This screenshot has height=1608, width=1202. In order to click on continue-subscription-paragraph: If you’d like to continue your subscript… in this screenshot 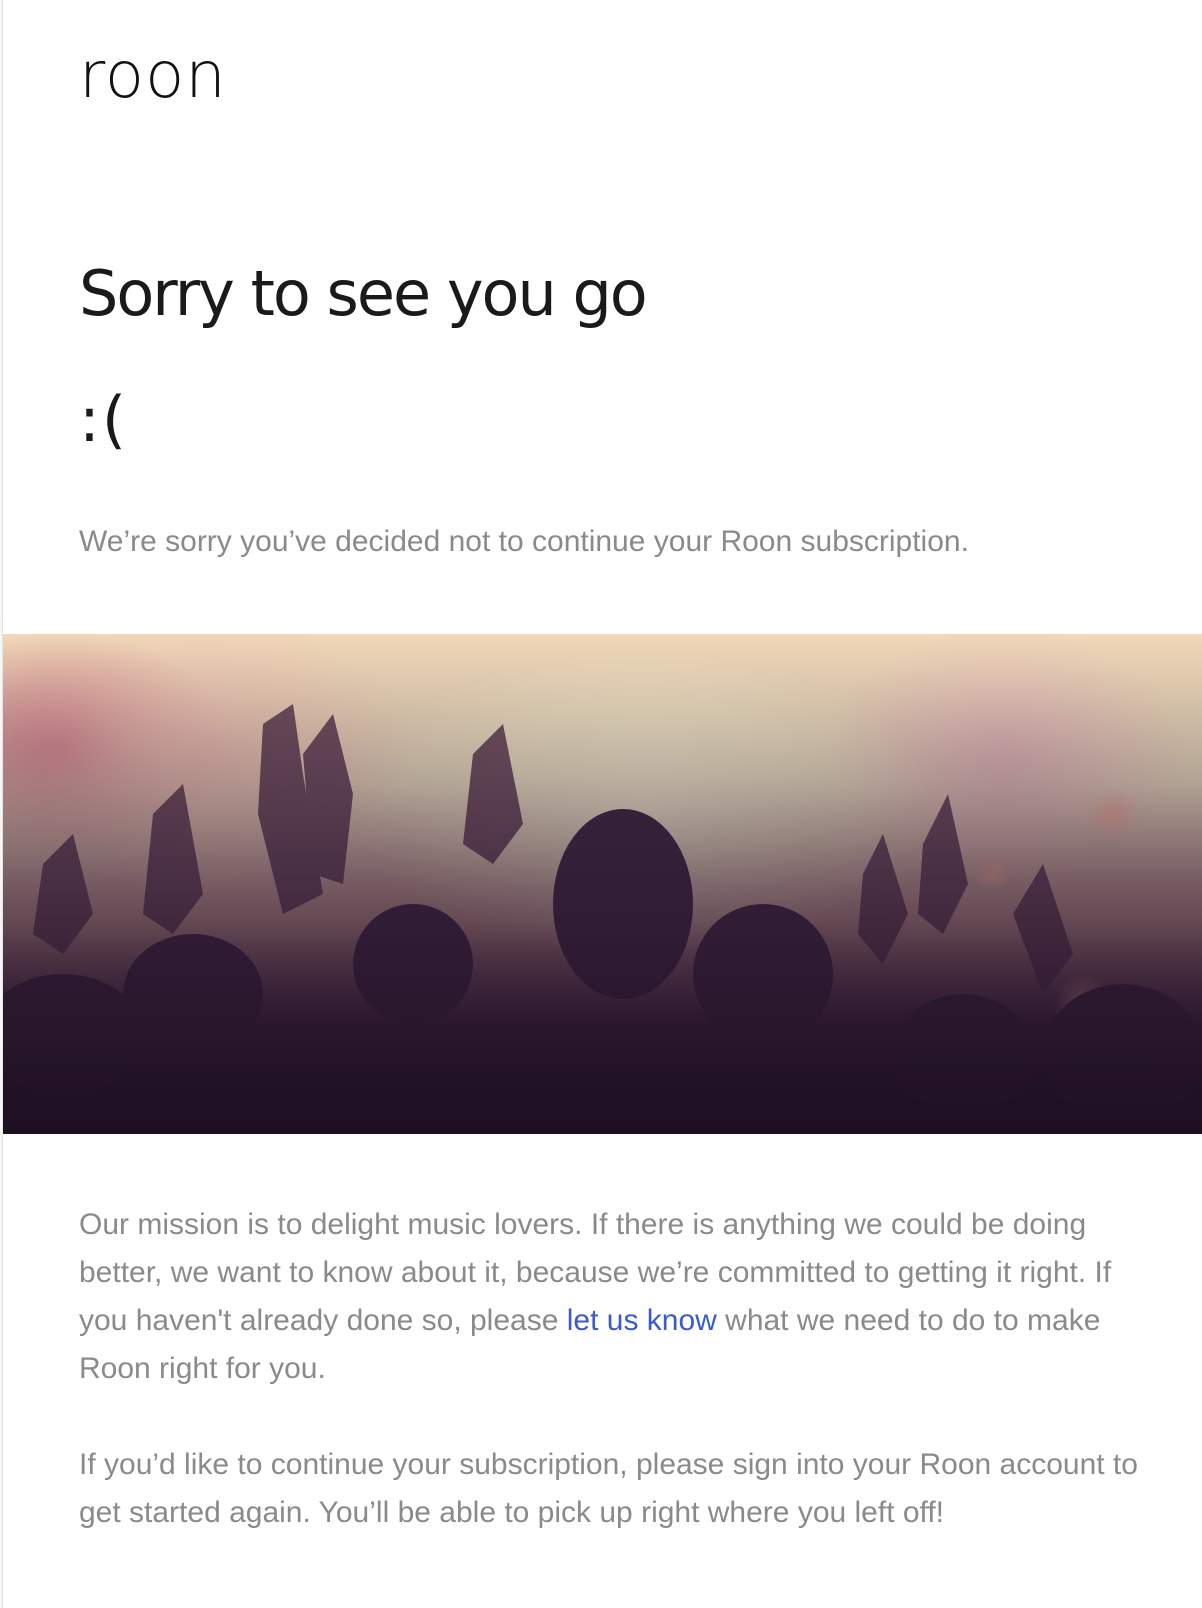, I will do `click(608, 1488)`.